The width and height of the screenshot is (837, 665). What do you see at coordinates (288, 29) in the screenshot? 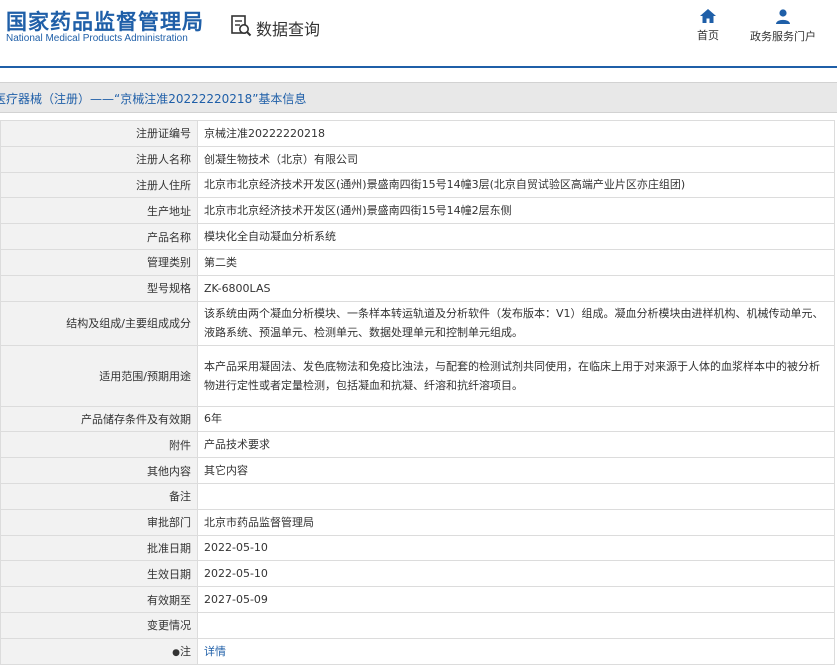
I see `data-query-label: 数据查询` at bounding box center [288, 29].